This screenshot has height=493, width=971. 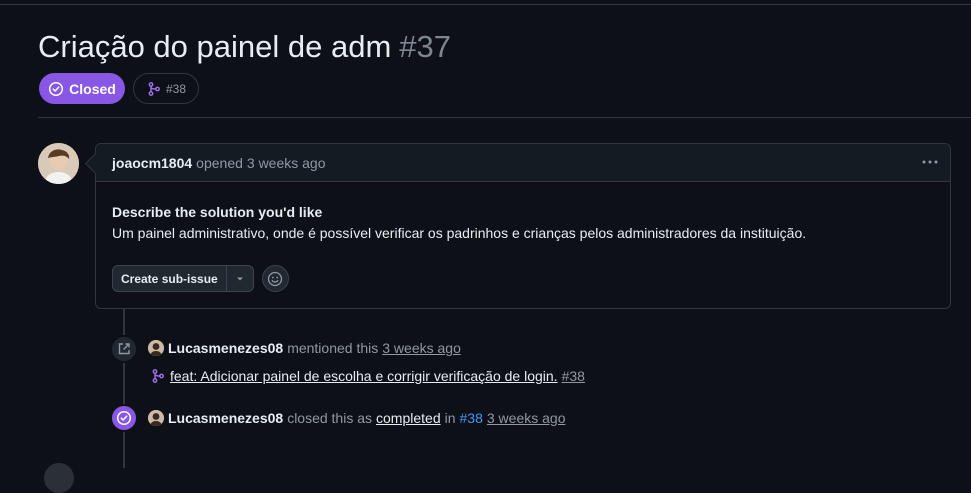 I want to click on add-reaction-button, so click(x=275, y=278).